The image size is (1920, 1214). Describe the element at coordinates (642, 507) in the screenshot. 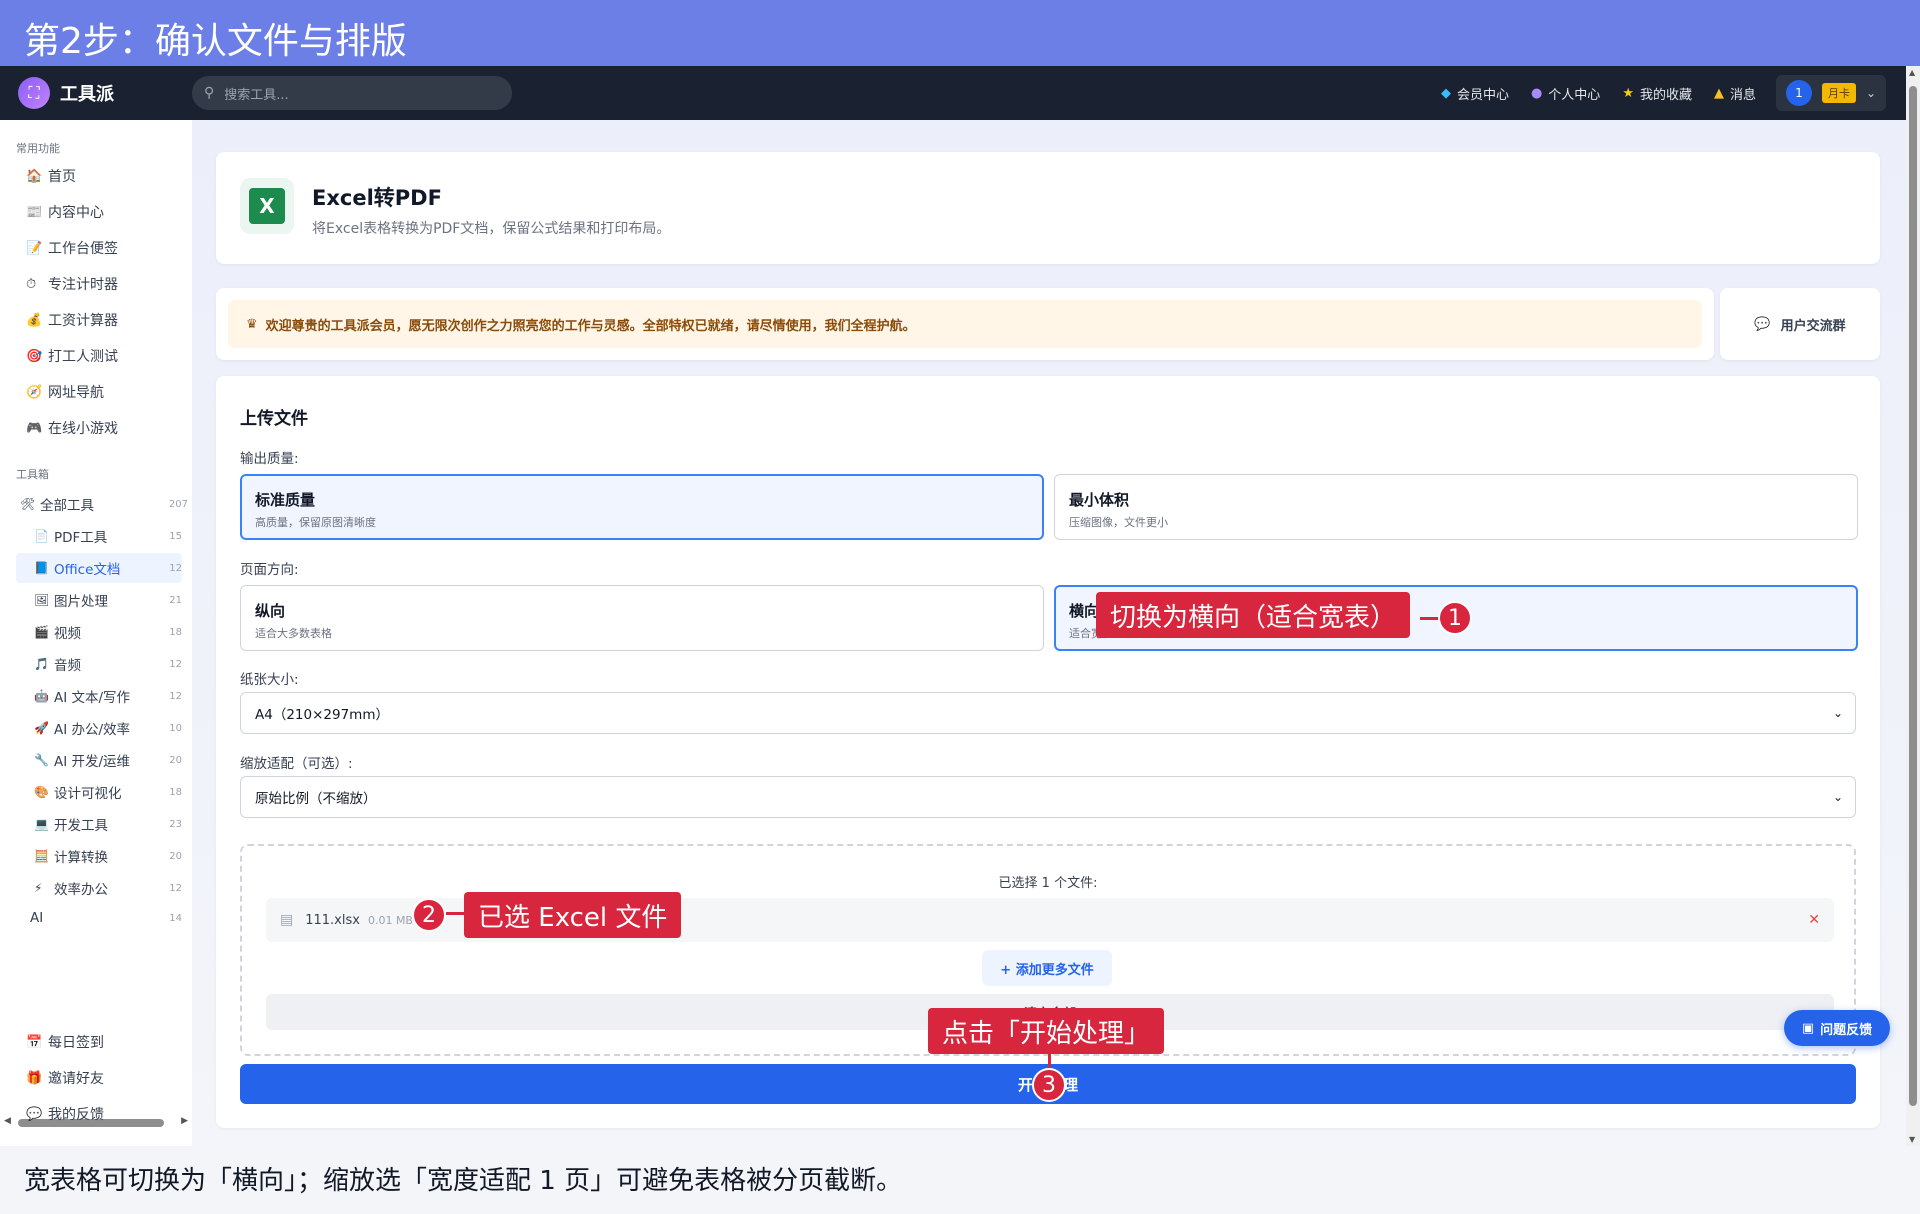

I see `quality-option-standard: 标准质量 高质量，保留原图清晰度` at that location.